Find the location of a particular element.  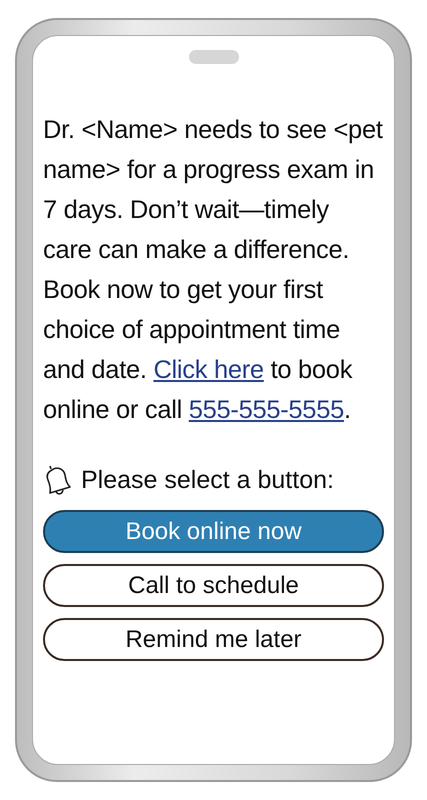

link: Click here is located at coordinates (208, 370).